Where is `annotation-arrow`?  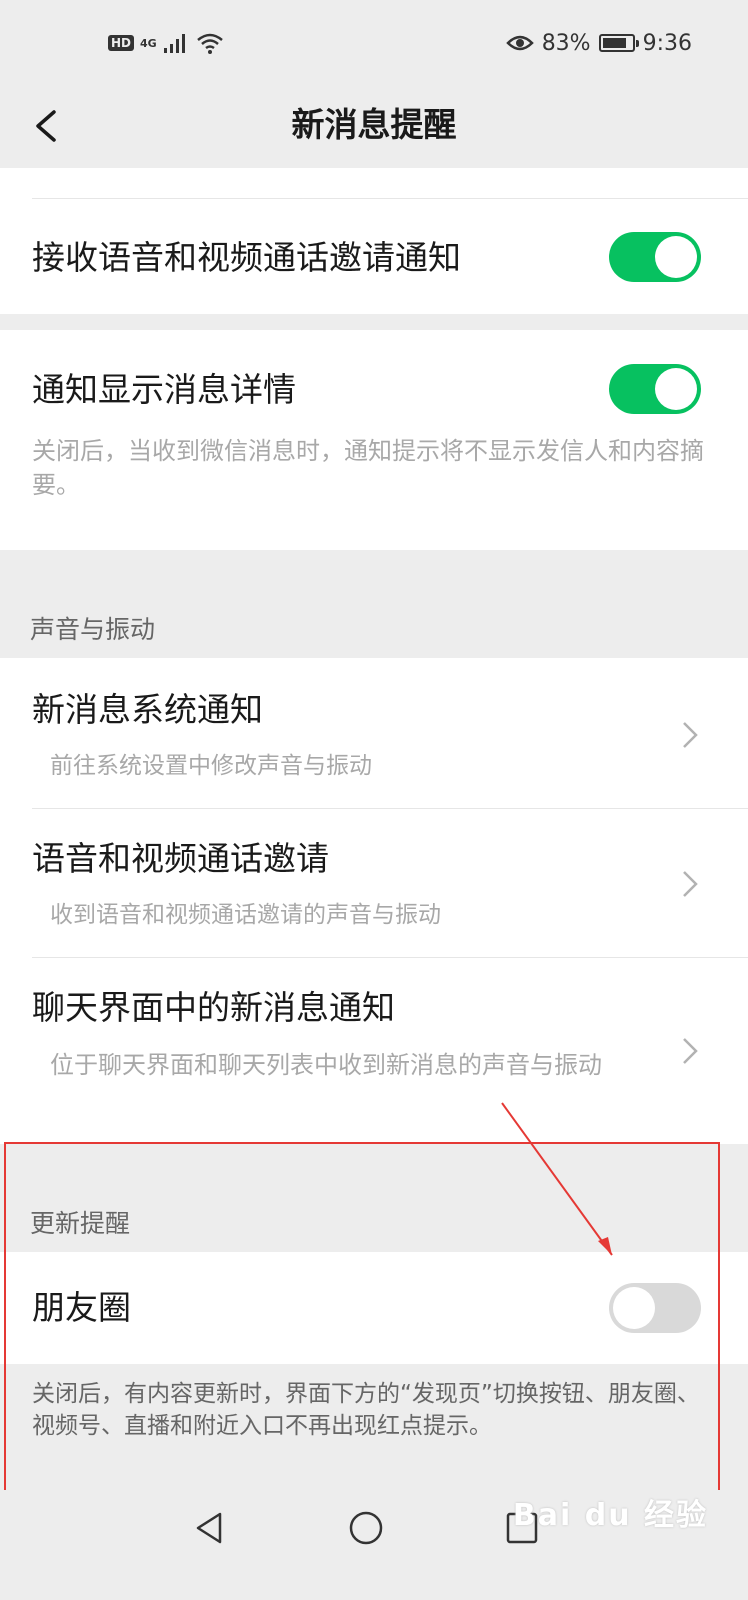 annotation-arrow is located at coordinates (557, 1179).